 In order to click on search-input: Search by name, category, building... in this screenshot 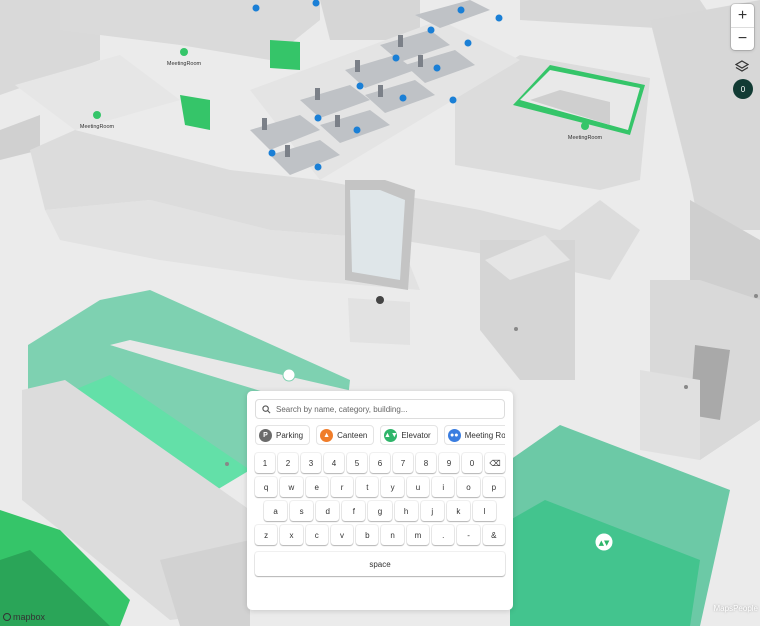, I will do `click(380, 409)`.